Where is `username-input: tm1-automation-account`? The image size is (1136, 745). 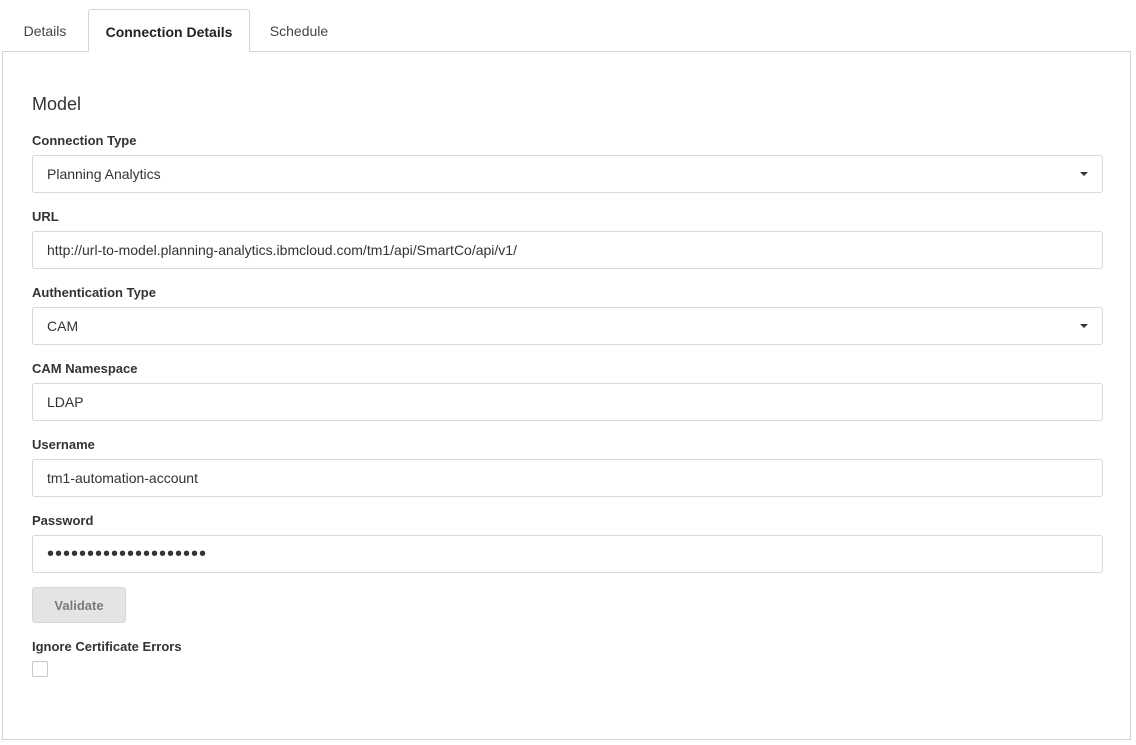 username-input: tm1-automation-account is located at coordinates (567, 478).